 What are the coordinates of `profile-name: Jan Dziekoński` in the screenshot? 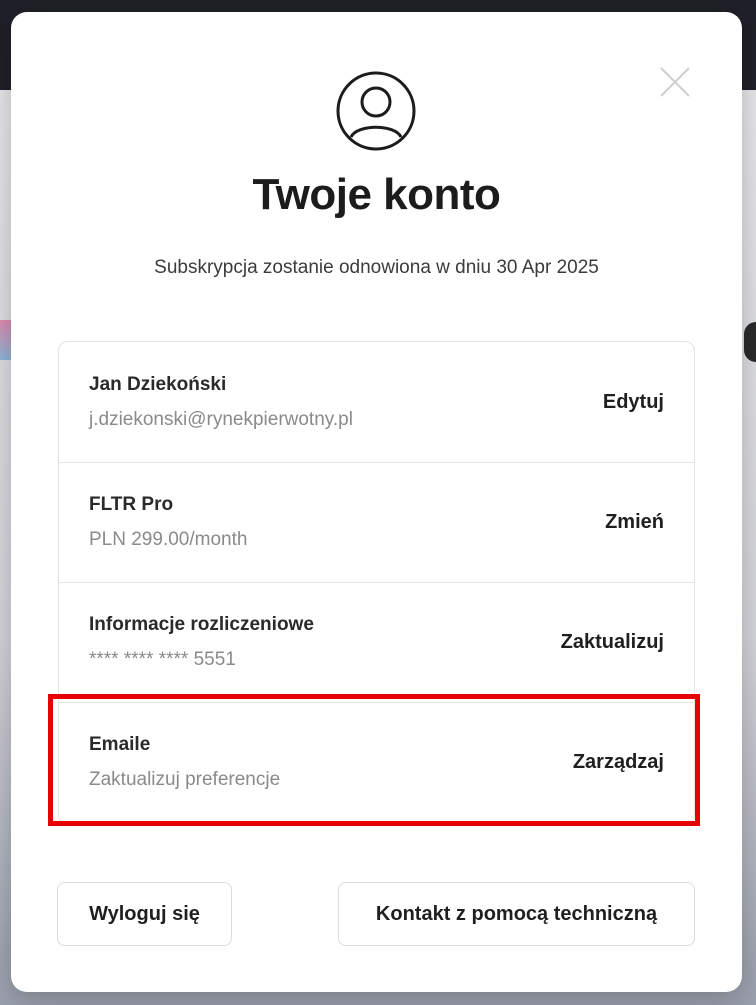 It's located at (158, 384).